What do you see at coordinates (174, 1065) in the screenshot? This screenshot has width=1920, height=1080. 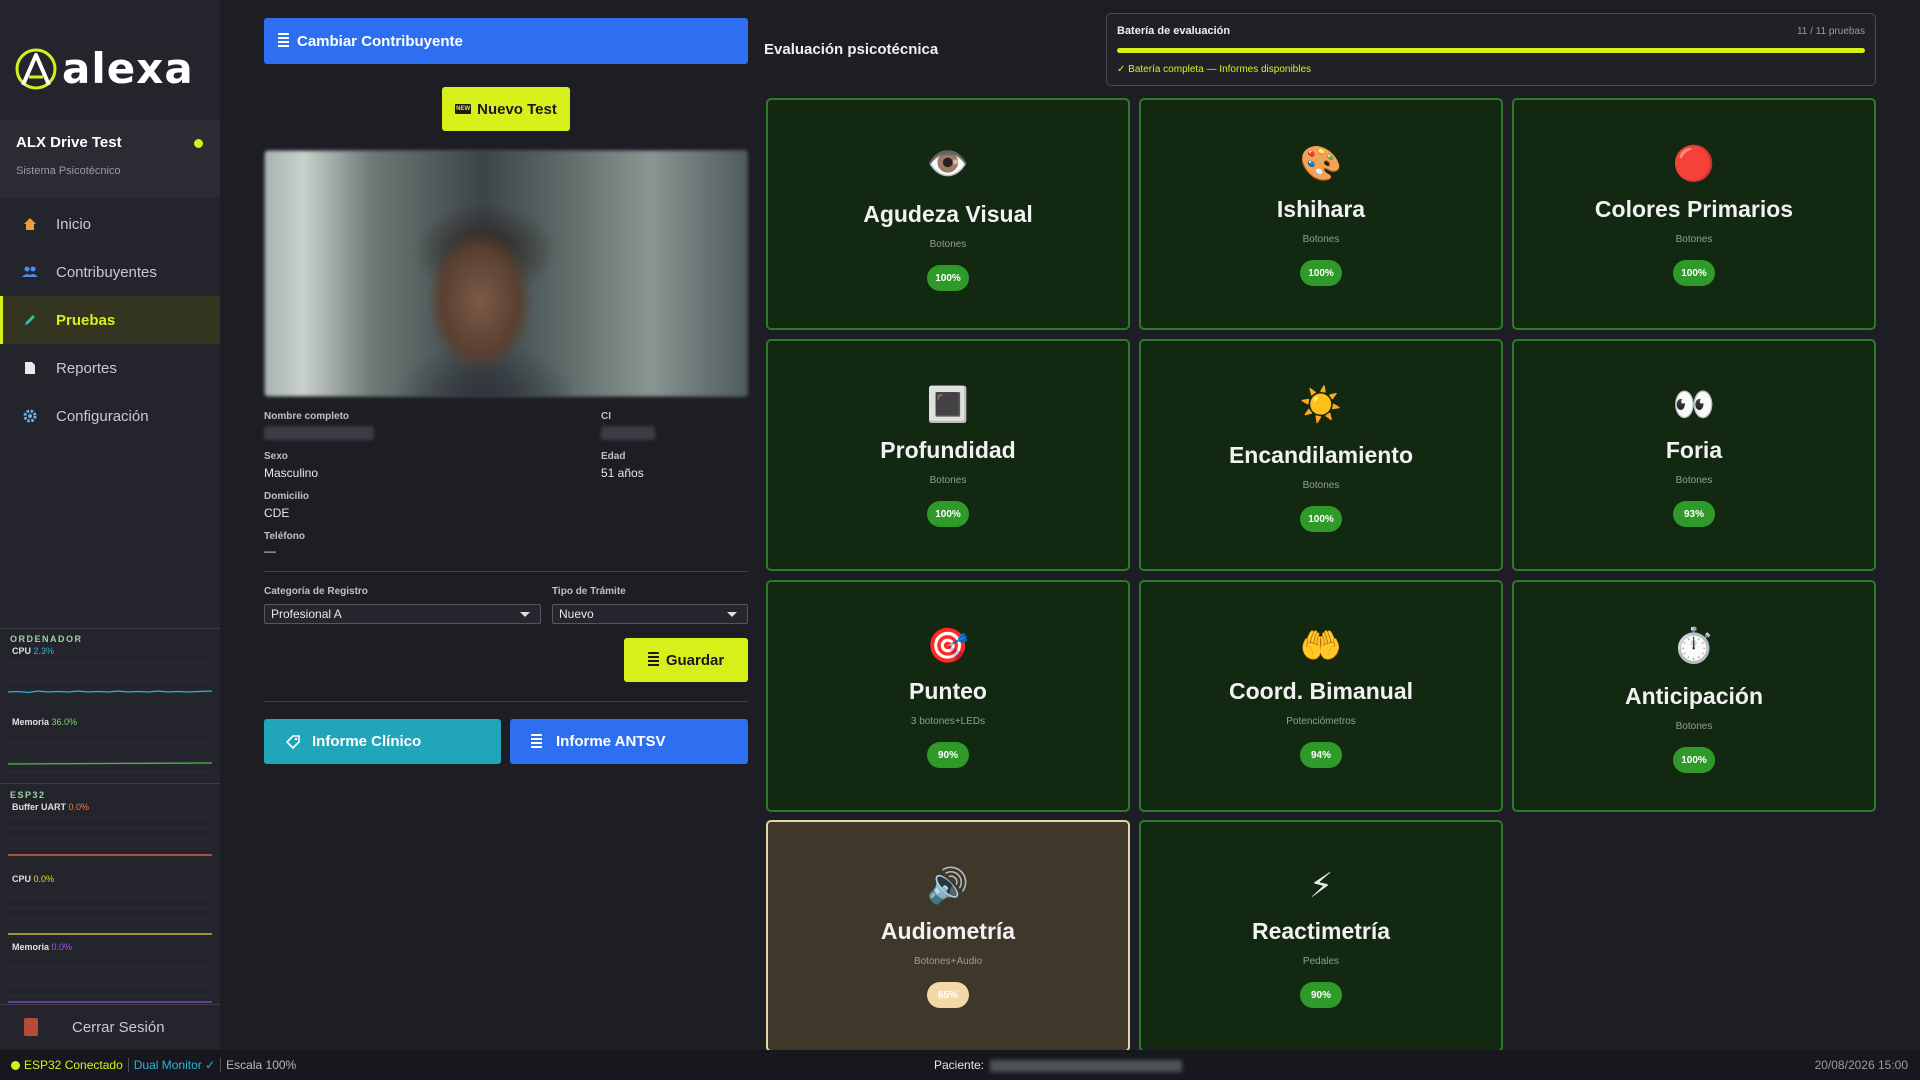 I see `dual-monitor-status: Dual Monitor ✓` at bounding box center [174, 1065].